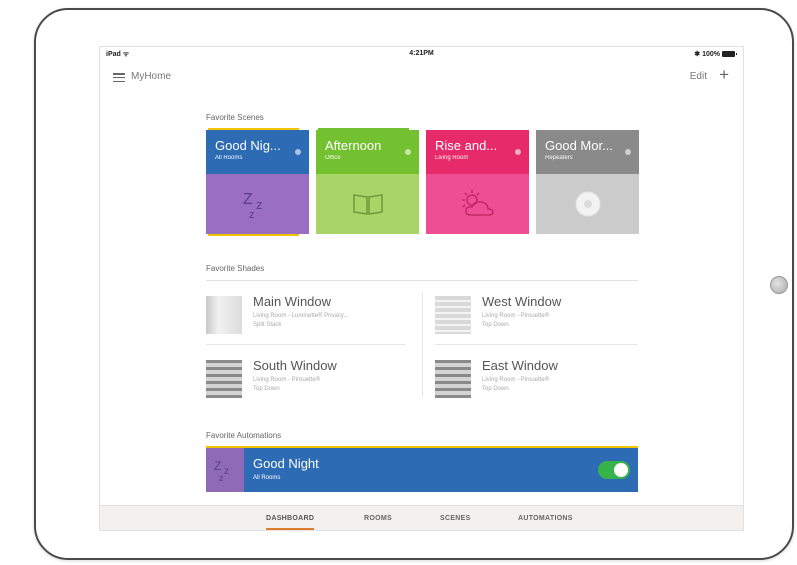 The width and height of the screenshot is (797, 565). What do you see at coordinates (286, 463) in the screenshot?
I see `automation-name: Good Night` at bounding box center [286, 463].